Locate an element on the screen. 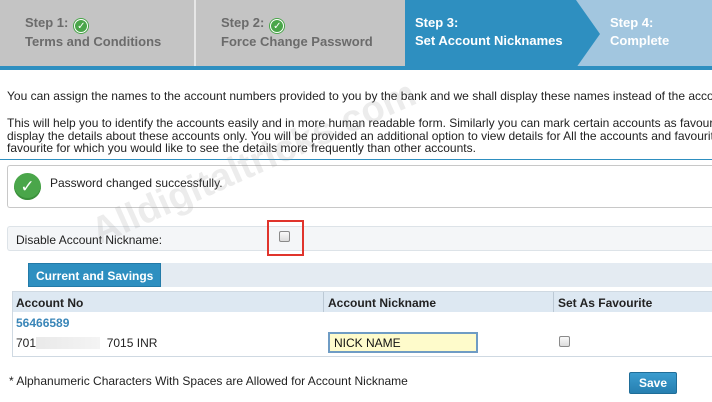 The image size is (712, 402). step-2-check-icon: ✓ is located at coordinates (277, 26).